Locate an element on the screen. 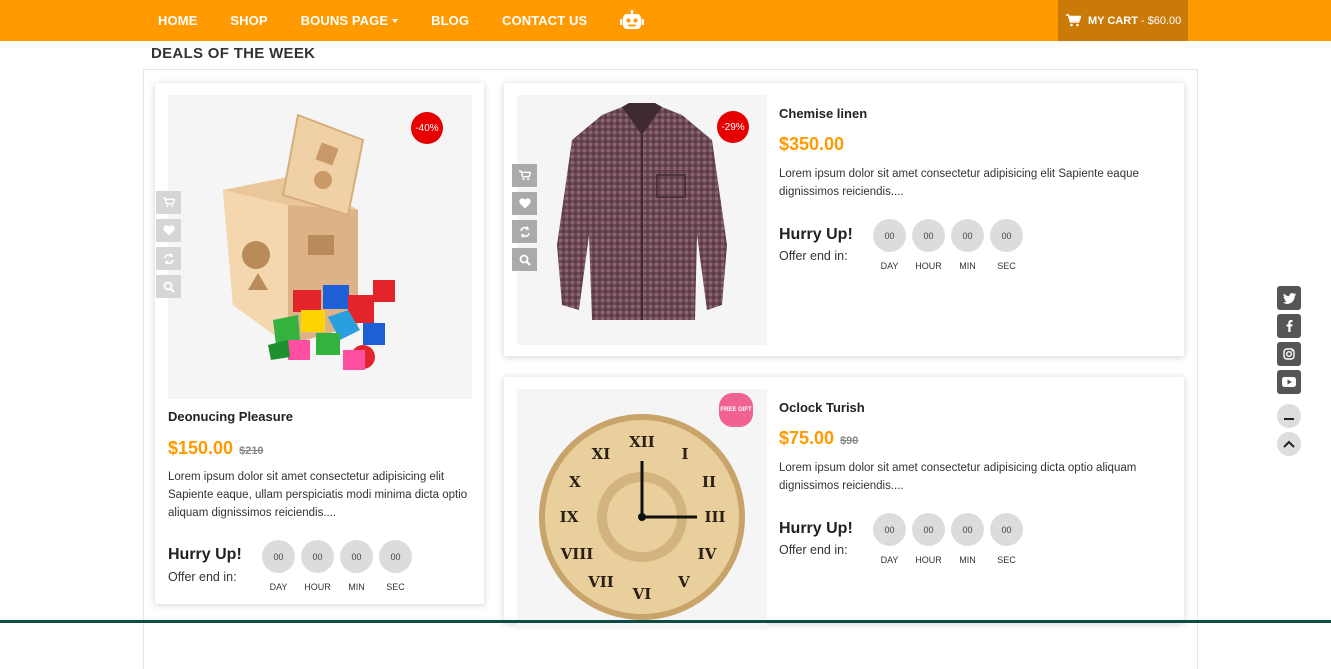 This screenshot has width=1331, height=669. timer-hour: 00 HOUR is located at coordinates (317, 566).